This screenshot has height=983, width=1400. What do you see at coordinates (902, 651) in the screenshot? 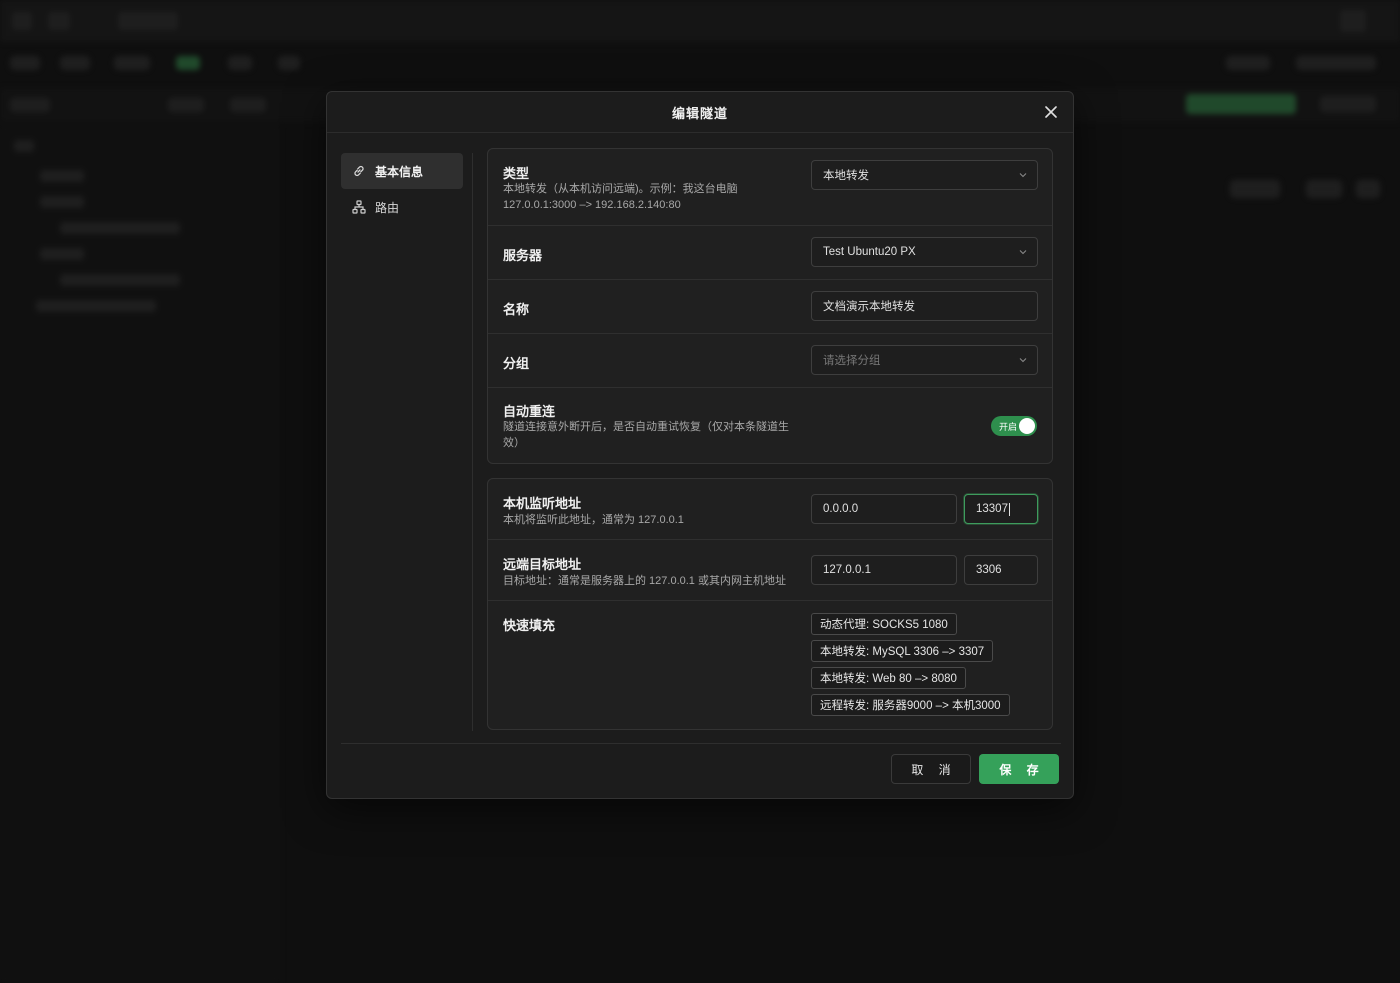
I see `quick-fill-chip-mysql: 本地转发: MySQL 3306 –> 3307` at bounding box center [902, 651].